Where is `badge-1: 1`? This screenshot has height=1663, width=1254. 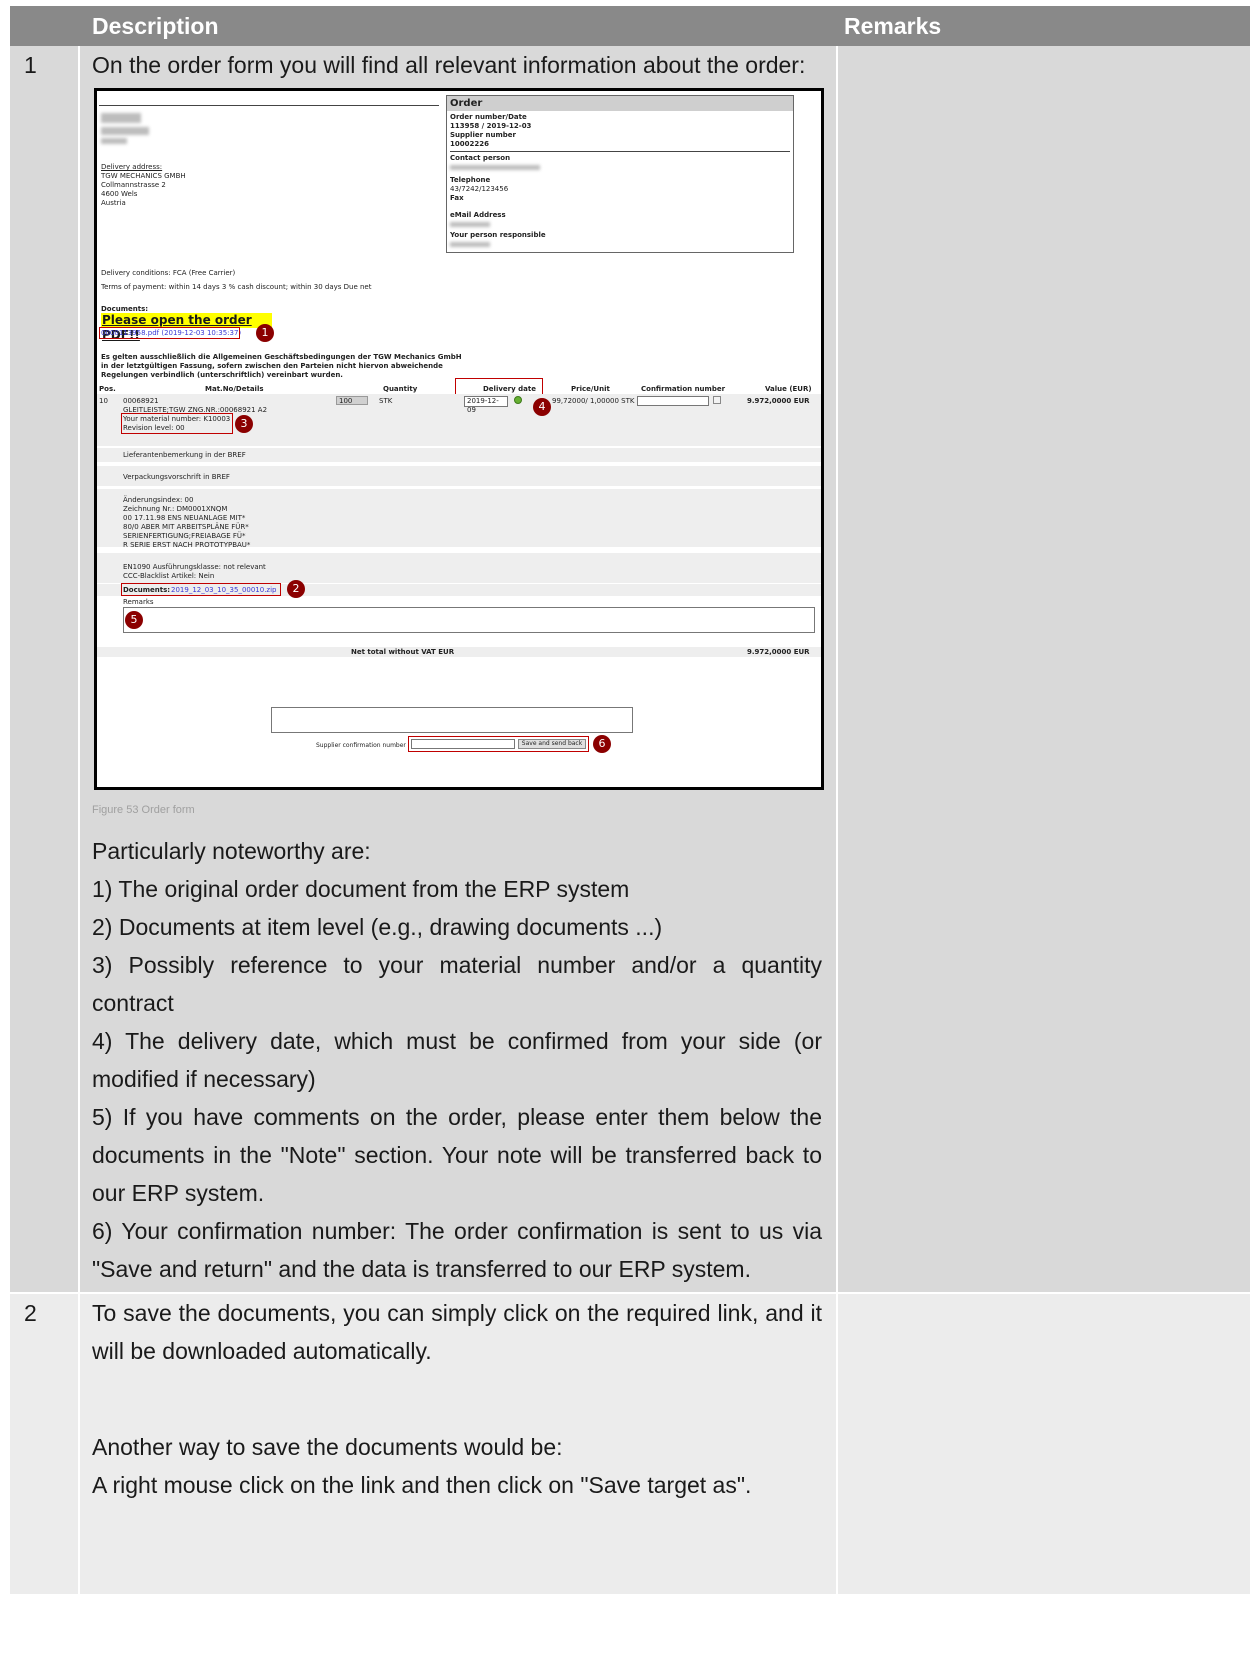 badge-1: 1 is located at coordinates (265, 333).